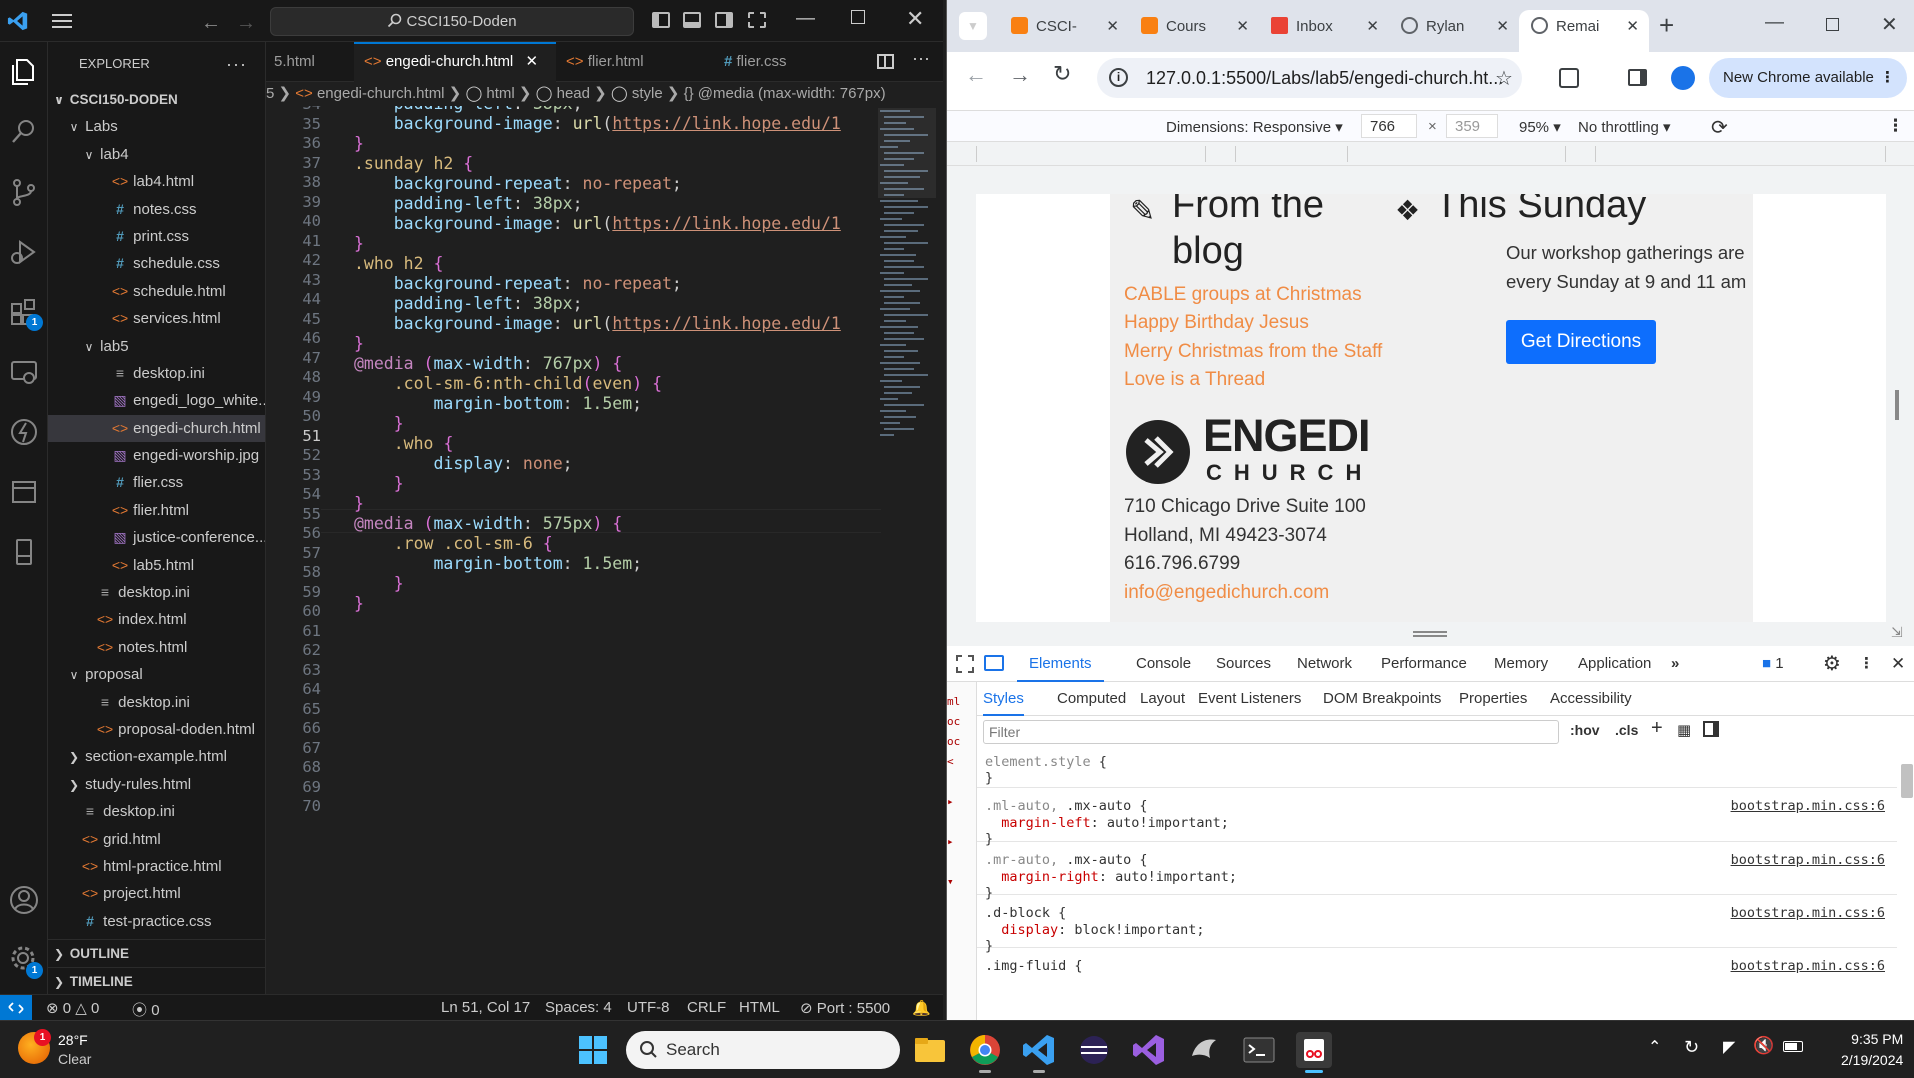 The width and height of the screenshot is (1914, 1078). What do you see at coordinates (1493, 699) in the screenshot?
I see `subtab-properties: Properties` at bounding box center [1493, 699].